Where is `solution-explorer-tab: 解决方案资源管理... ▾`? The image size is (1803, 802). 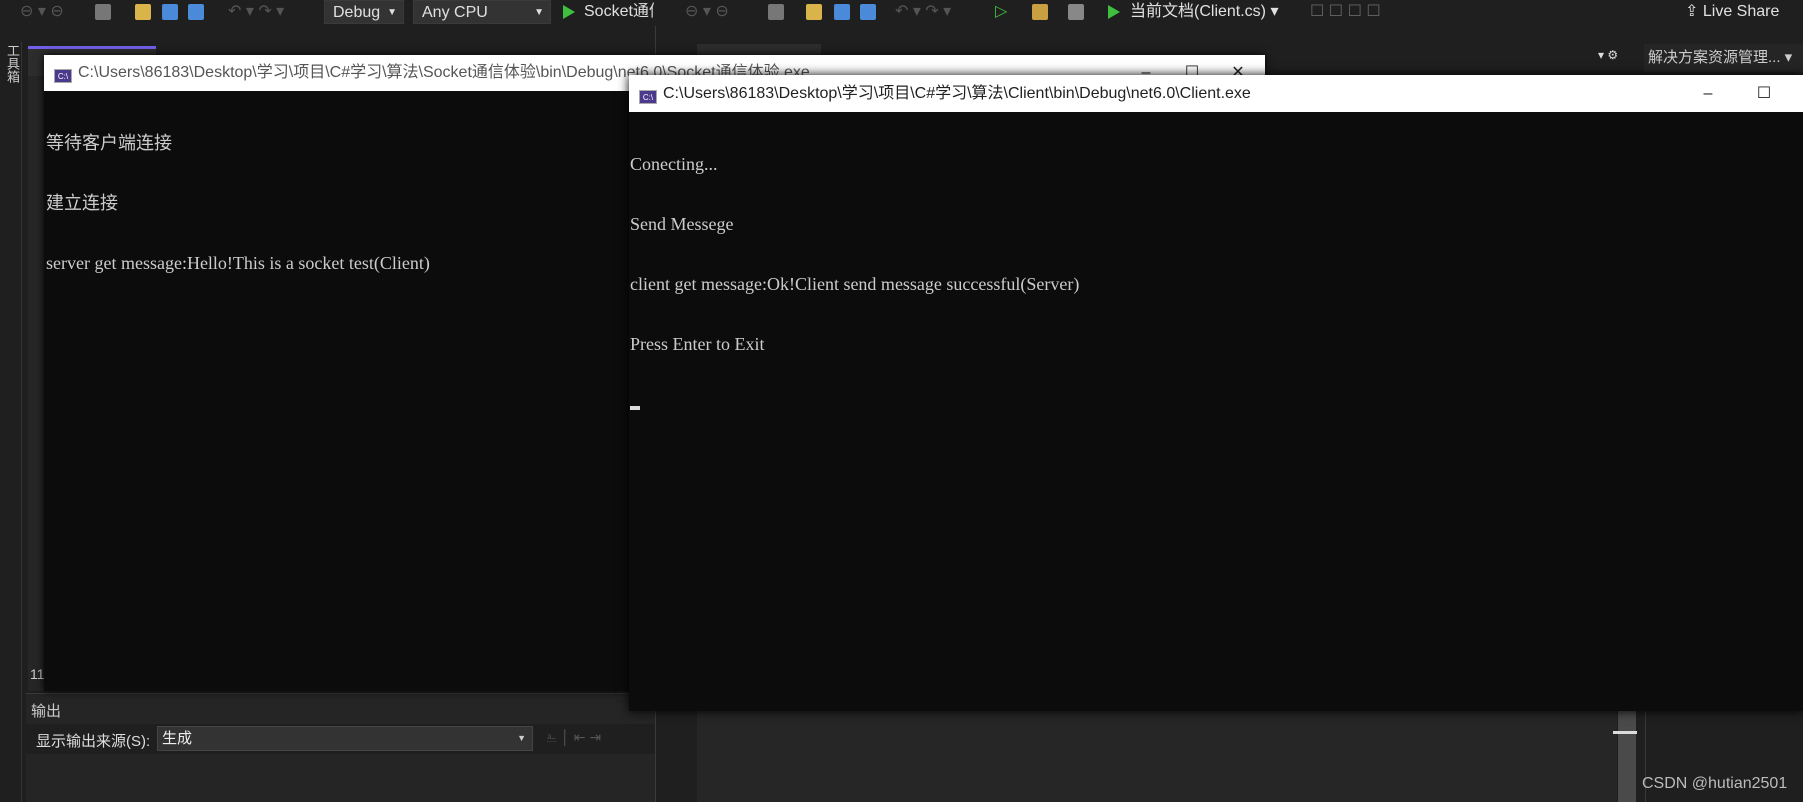 solution-explorer-tab: 解决方案资源管理... ▾ is located at coordinates (1723, 58).